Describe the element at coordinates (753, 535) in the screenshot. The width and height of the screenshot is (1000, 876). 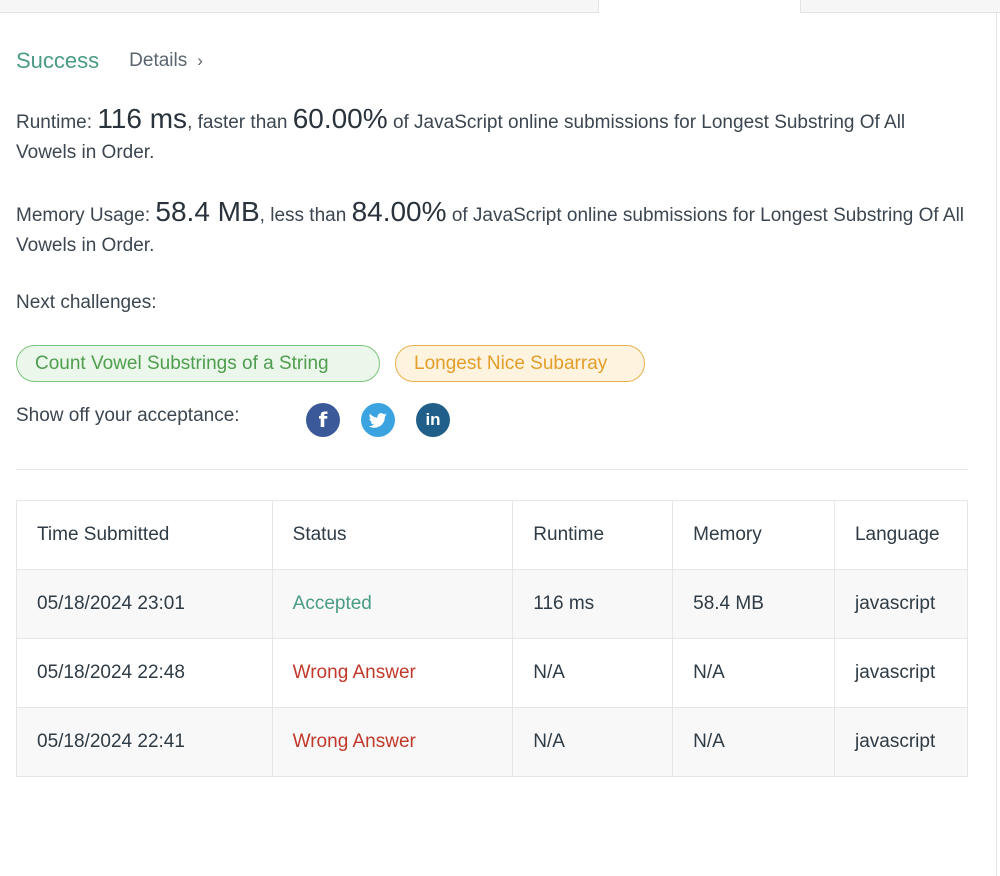
I see `column-header-memory: Memory` at that location.